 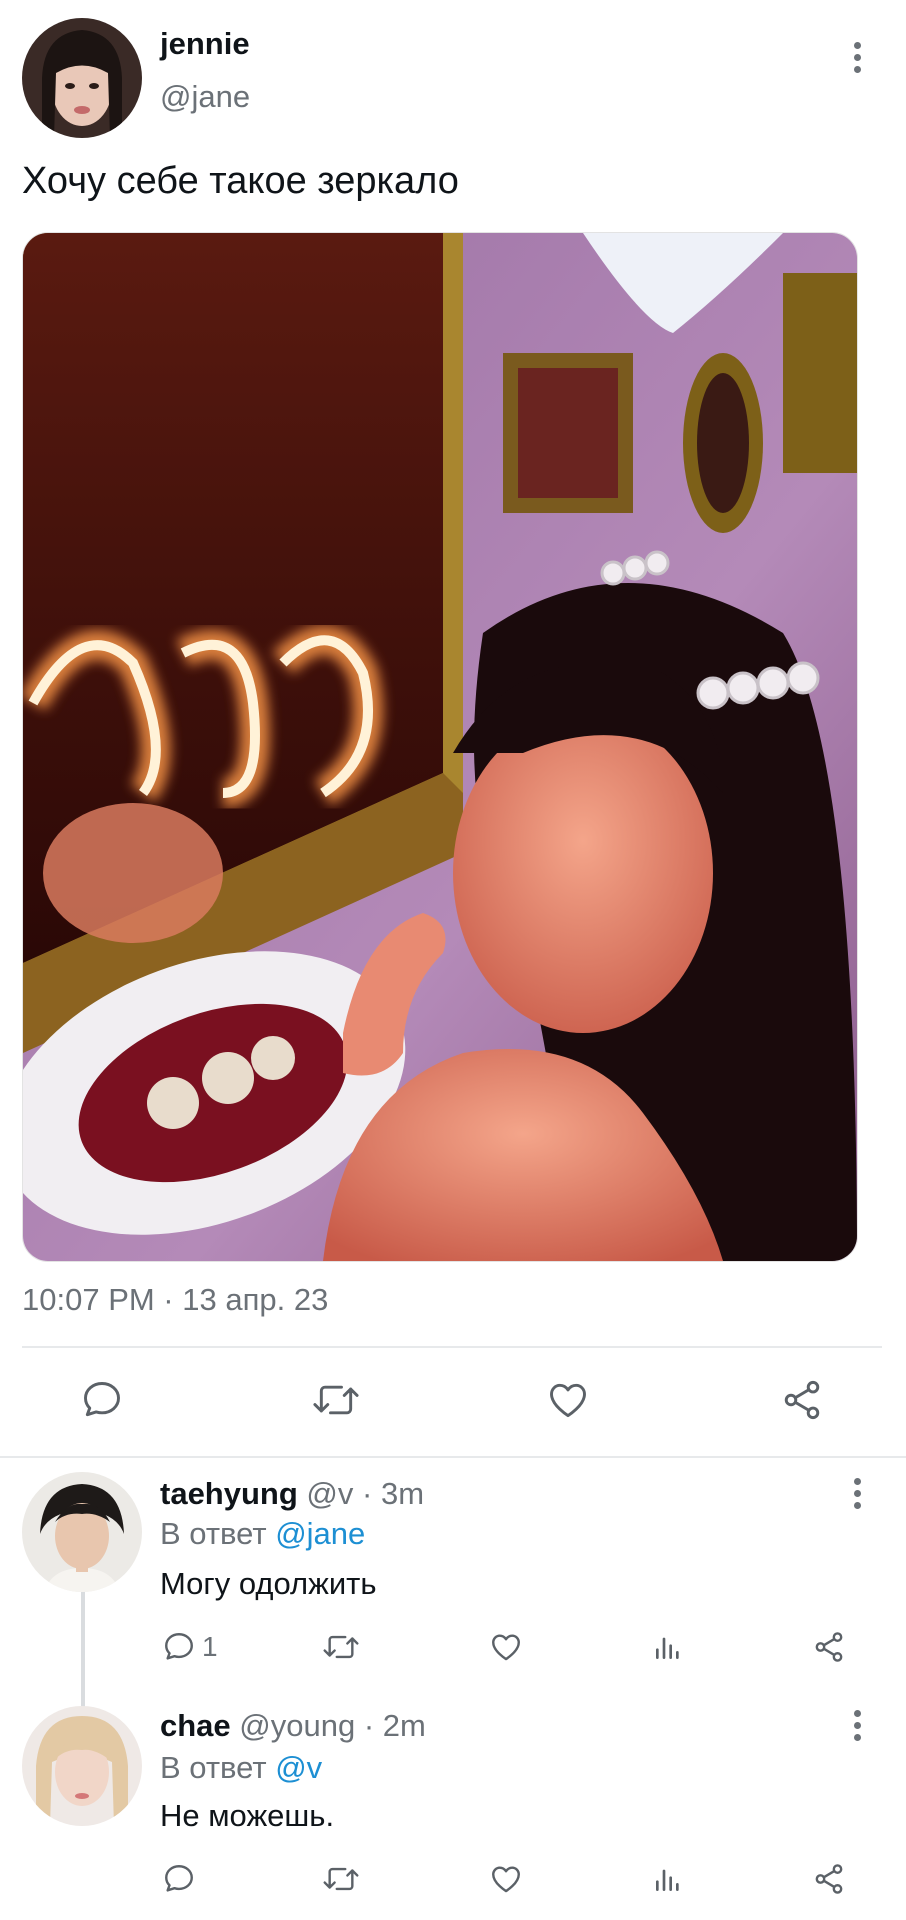 What do you see at coordinates (393, 1493) in the screenshot?
I see `reply-time: · 3m` at bounding box center [393, 1493].